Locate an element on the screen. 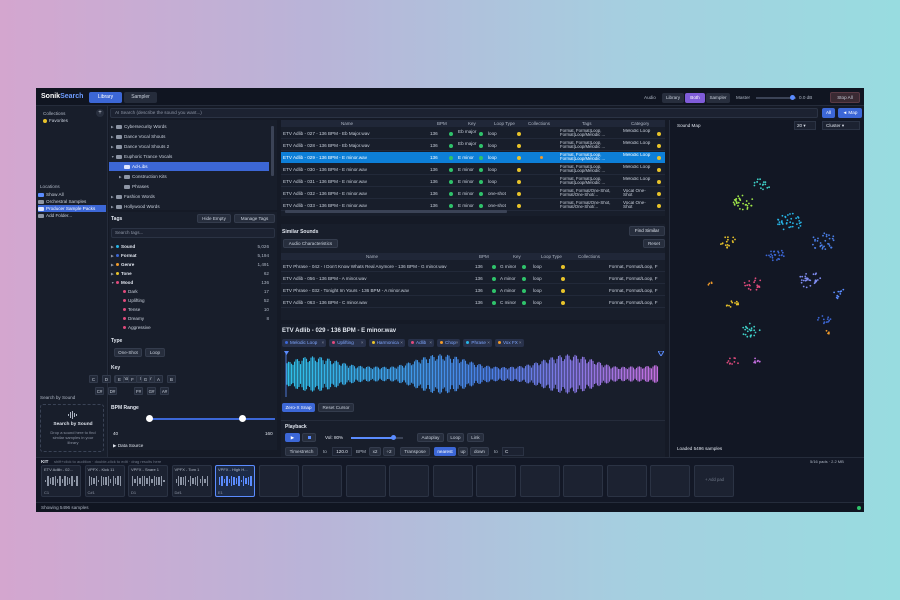  similar-col-loop-type: Loop Type is located at coordinates (551, 256).